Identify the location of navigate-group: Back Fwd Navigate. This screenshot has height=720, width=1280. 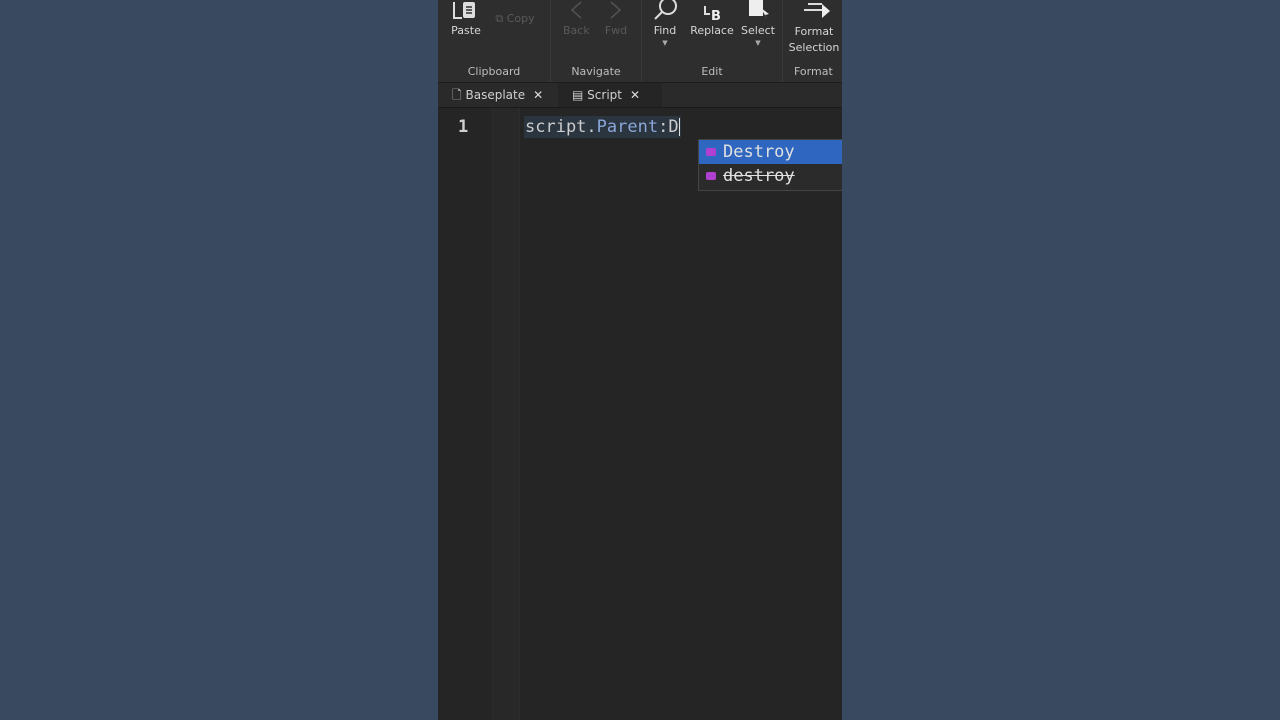
(596, 41).